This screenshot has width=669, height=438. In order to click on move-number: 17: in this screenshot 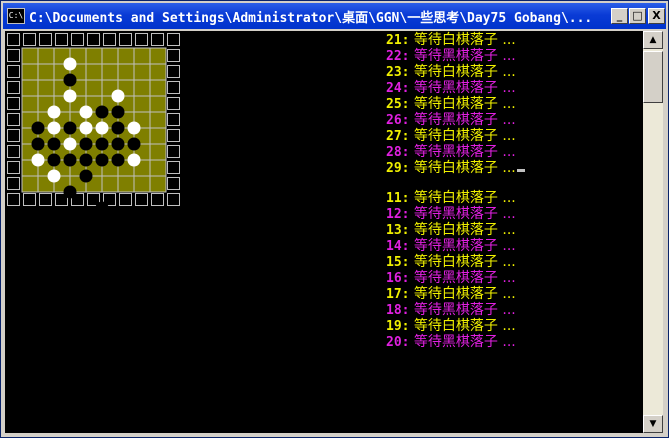, I will do `click(398, 294)`.